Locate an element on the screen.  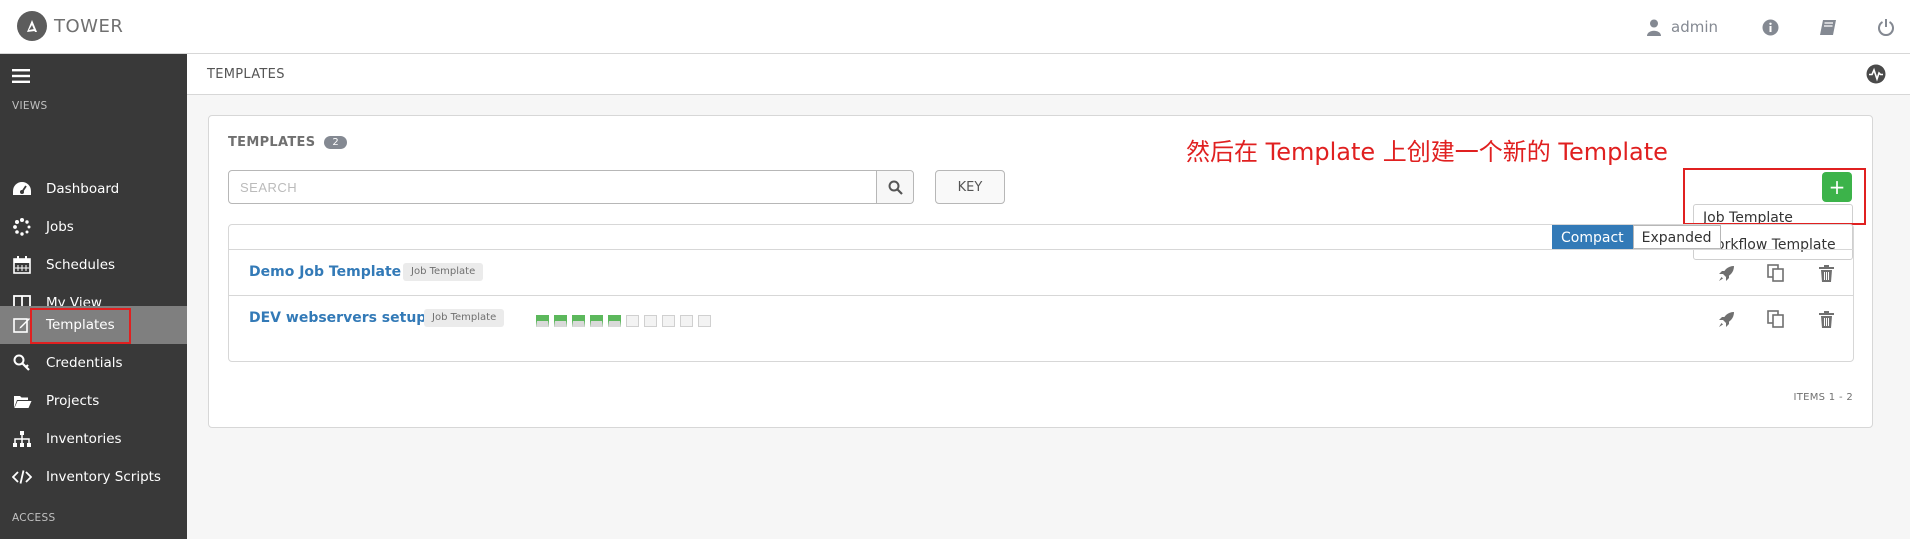
search-button is located at coordinates (894, 187).